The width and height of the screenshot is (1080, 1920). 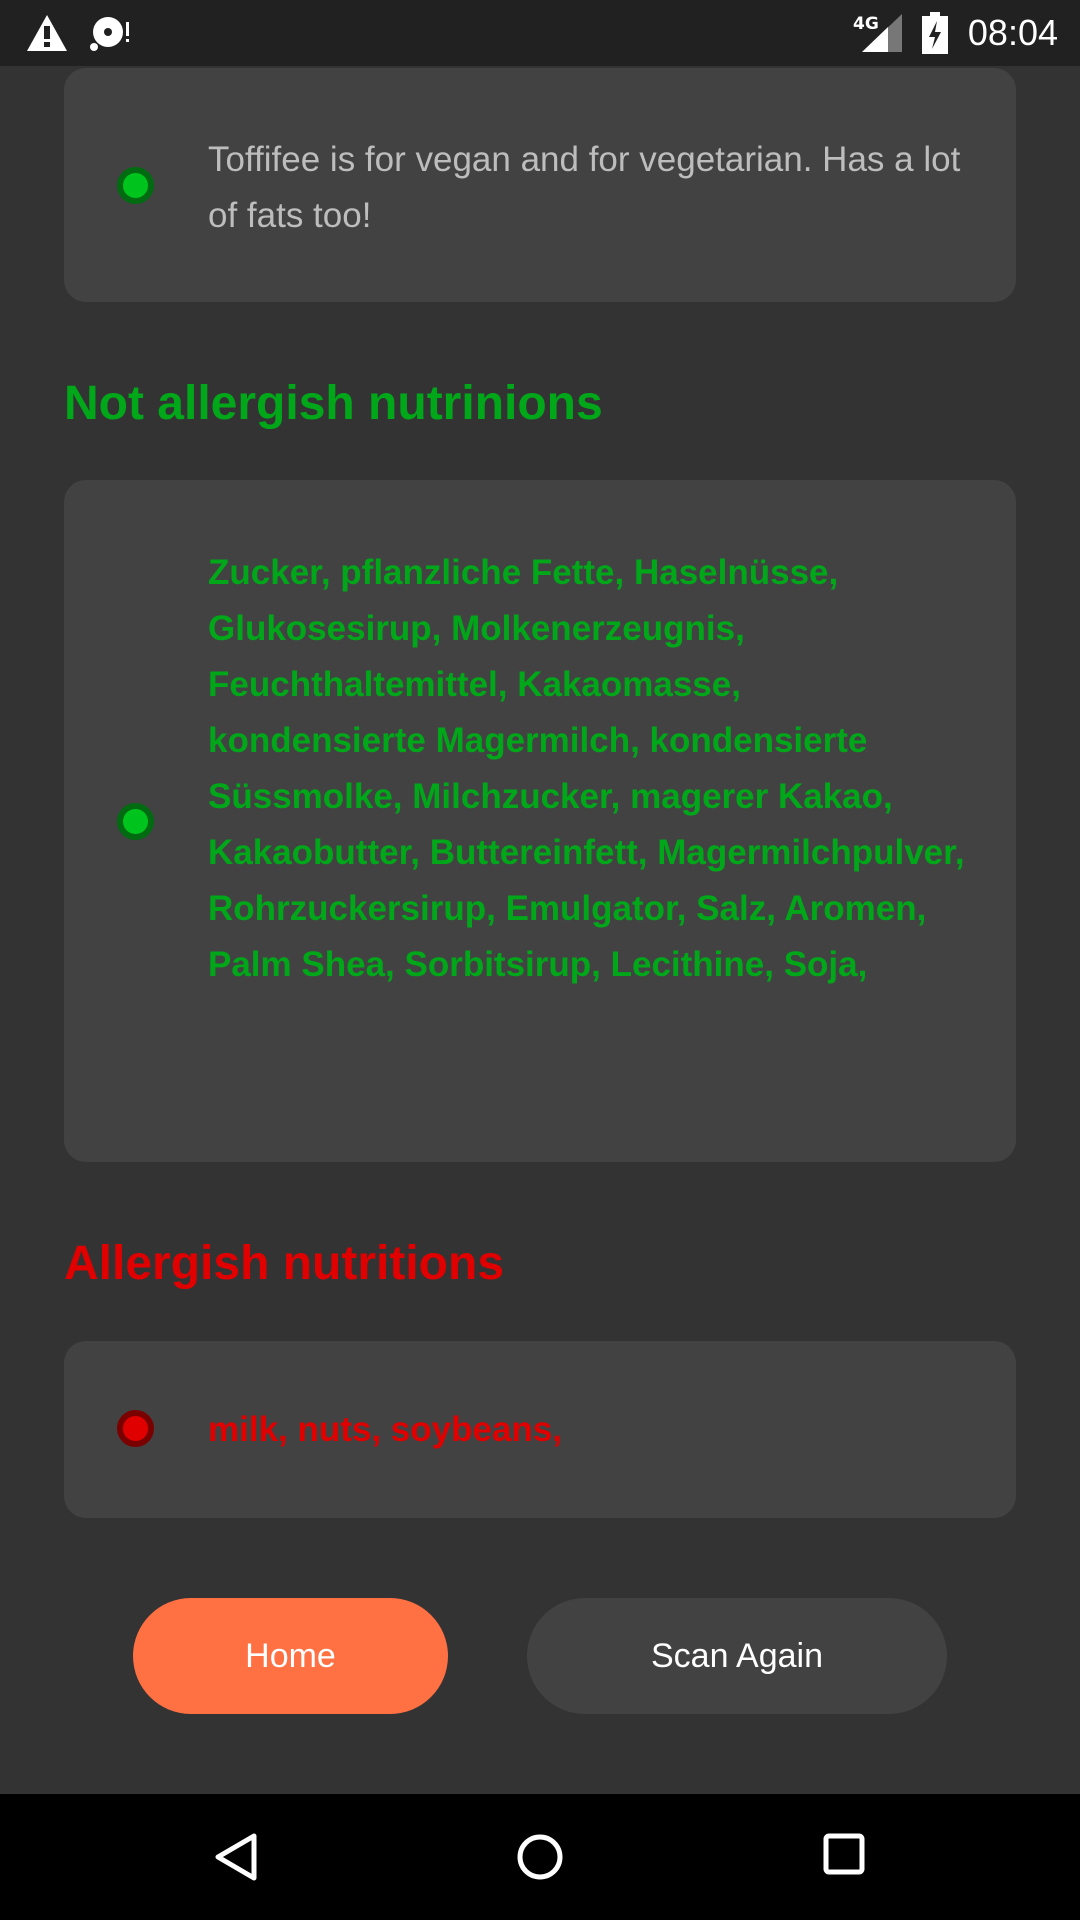 What do you see at coordinates (737, 1656) in the screenshot?
I see `scan-again-button: Scan Again` at bounding box center [737, 1656].